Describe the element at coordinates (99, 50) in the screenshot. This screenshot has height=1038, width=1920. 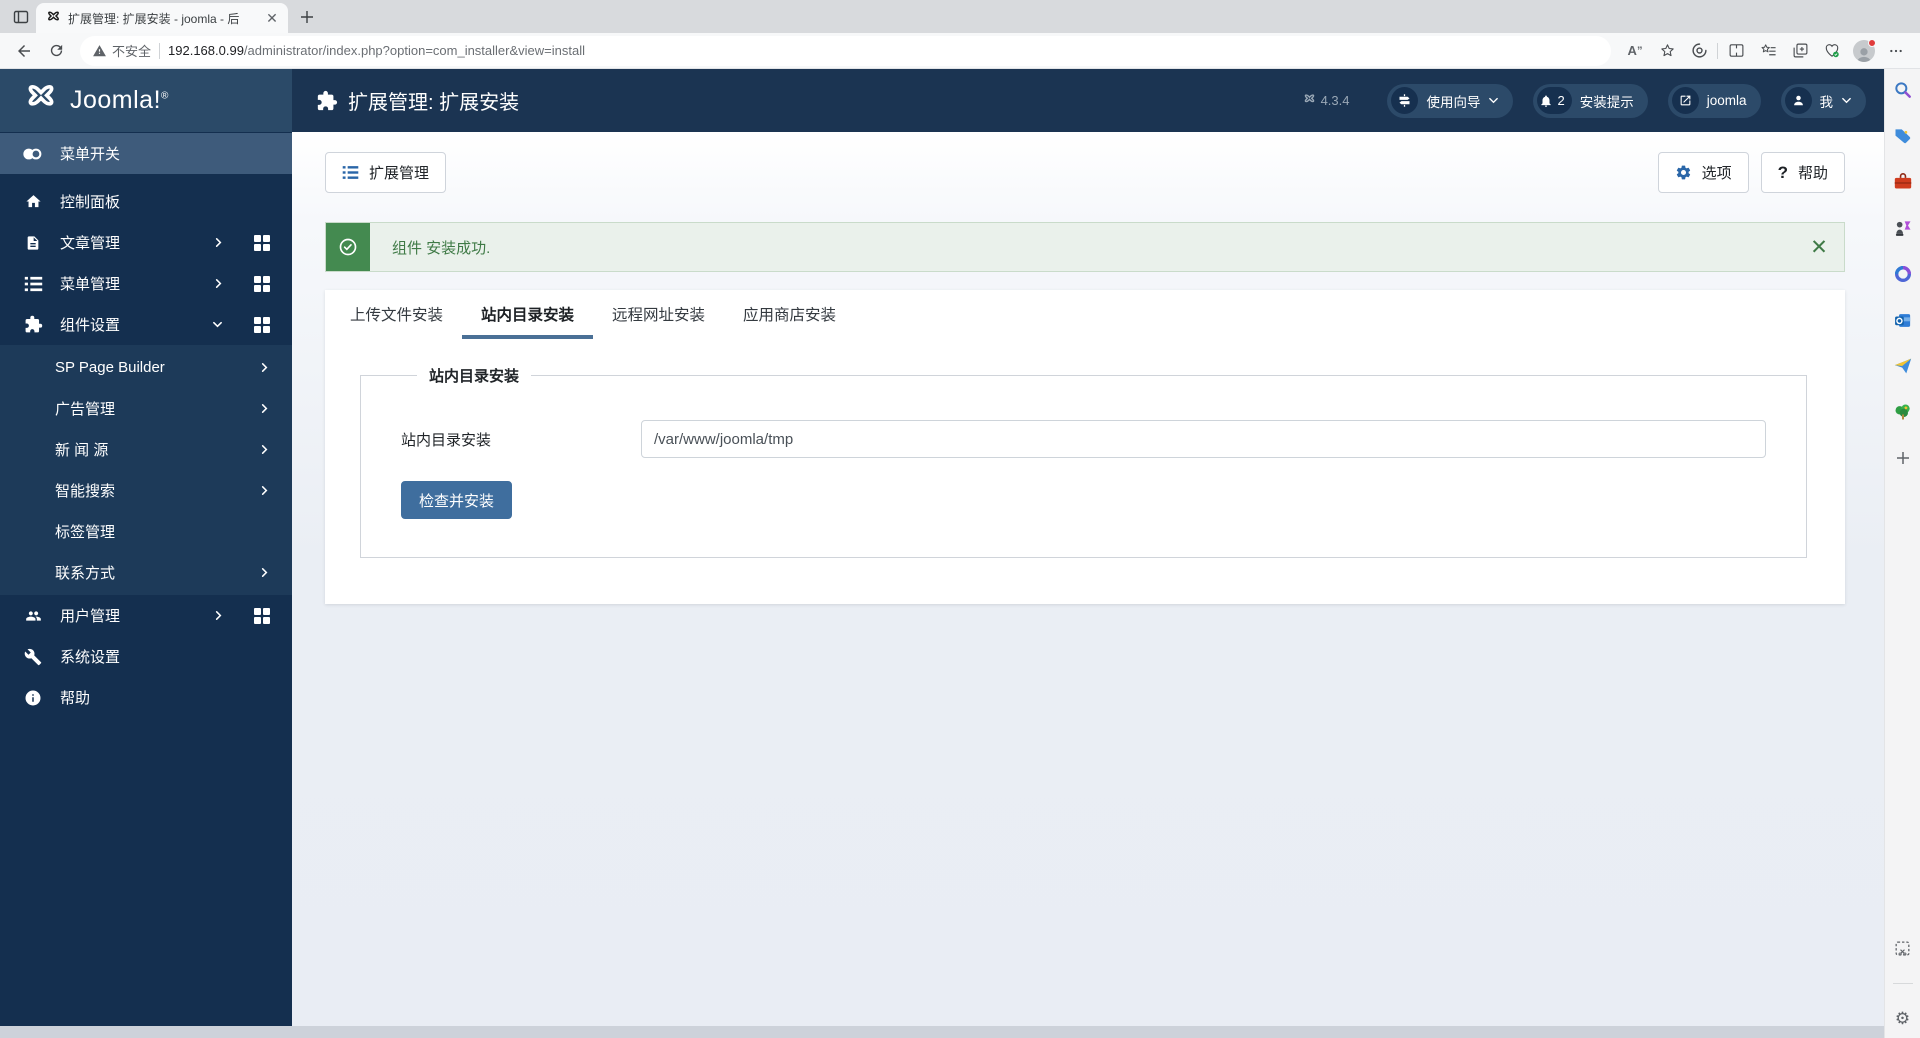
I see `warning-icon` at that location.